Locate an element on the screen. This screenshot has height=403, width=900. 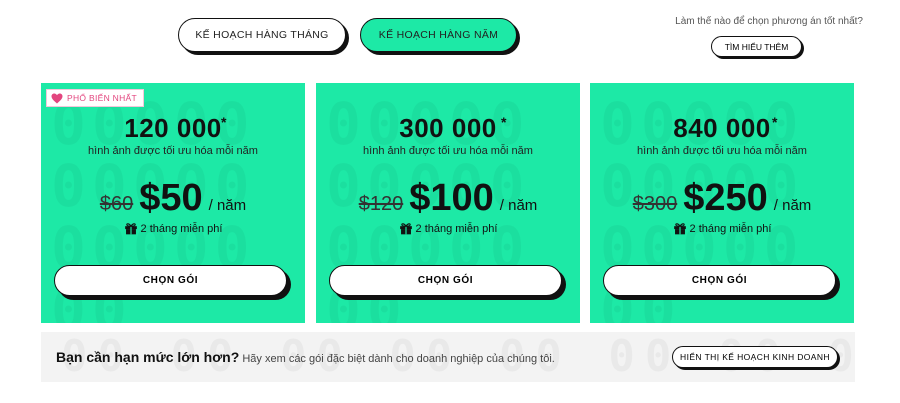
plan-image-count: 120 000 is located at coordinates (173, 128).